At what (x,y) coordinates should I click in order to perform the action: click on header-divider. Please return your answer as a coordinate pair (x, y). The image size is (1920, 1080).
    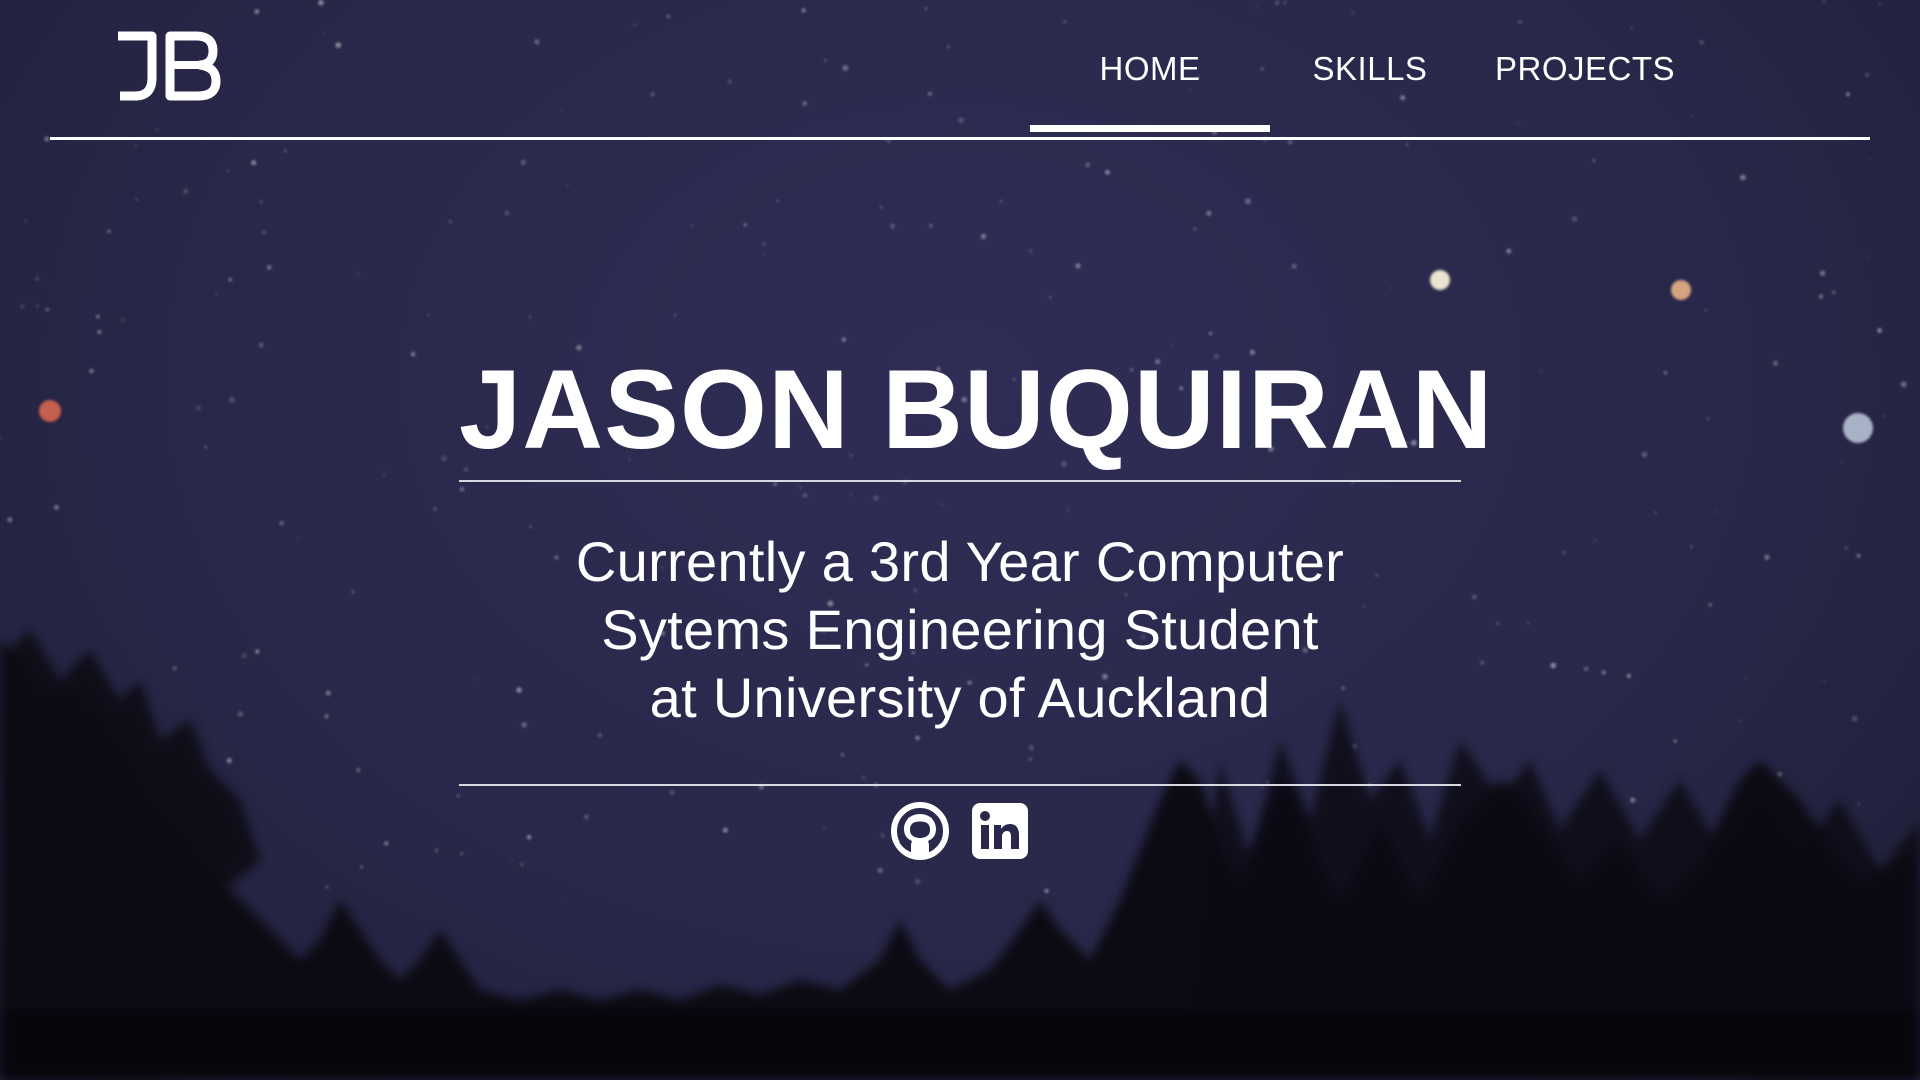
    Looking at the image, I should click on (960, 138).